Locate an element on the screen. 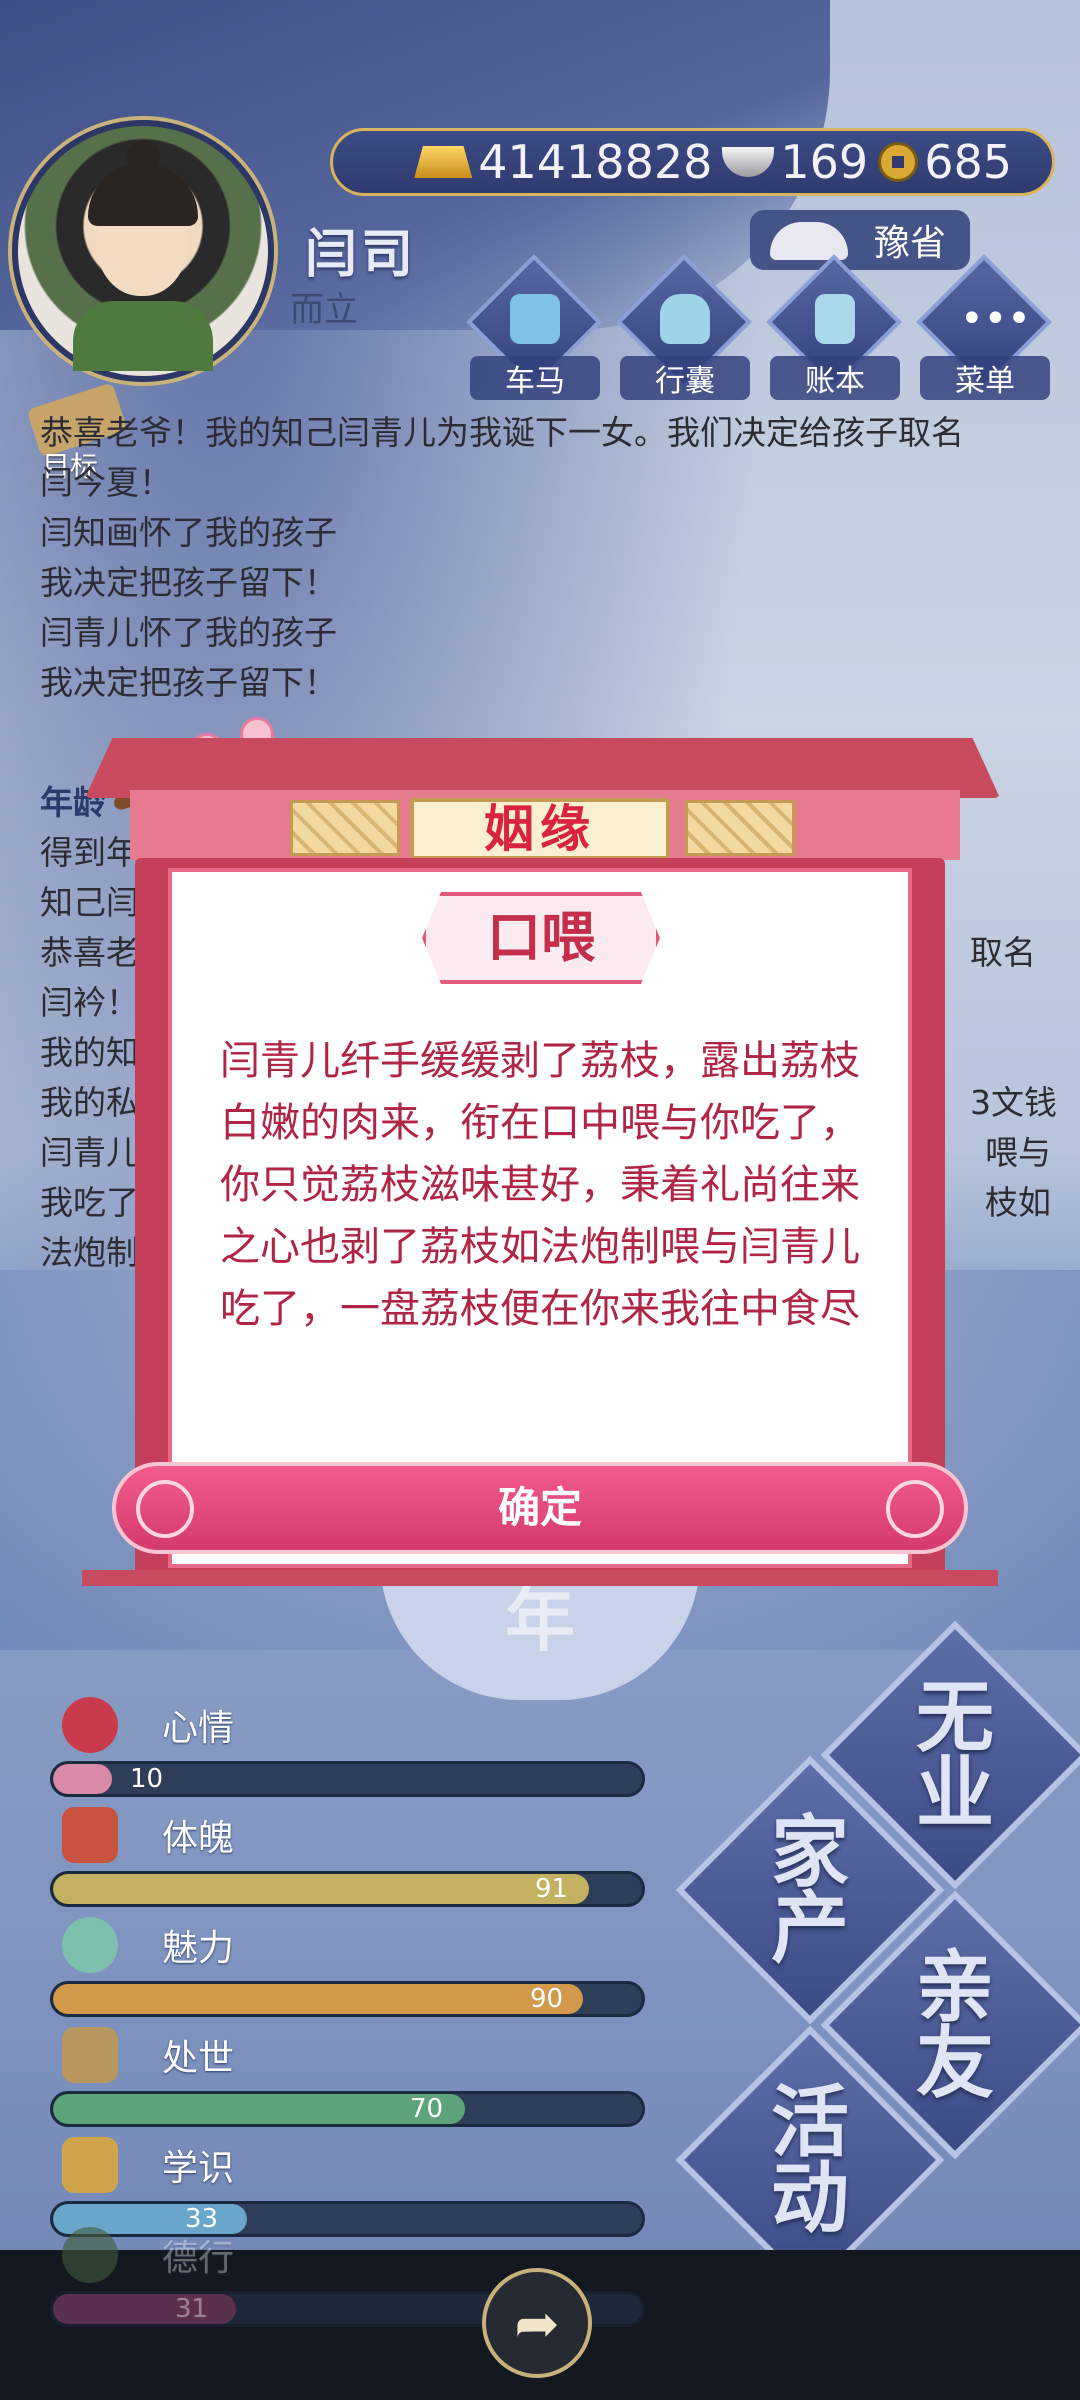 The width and height of the screenshot is (1080, 2400). modal-title: 姻缘 is located at coordinates (540, 829).